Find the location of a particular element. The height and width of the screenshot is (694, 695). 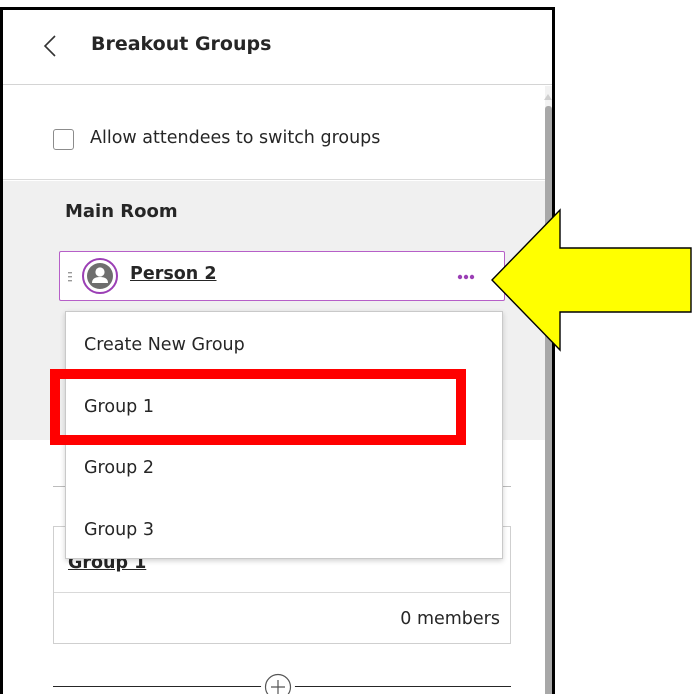

scroll-up-icon is located at coordinates (548, 97).